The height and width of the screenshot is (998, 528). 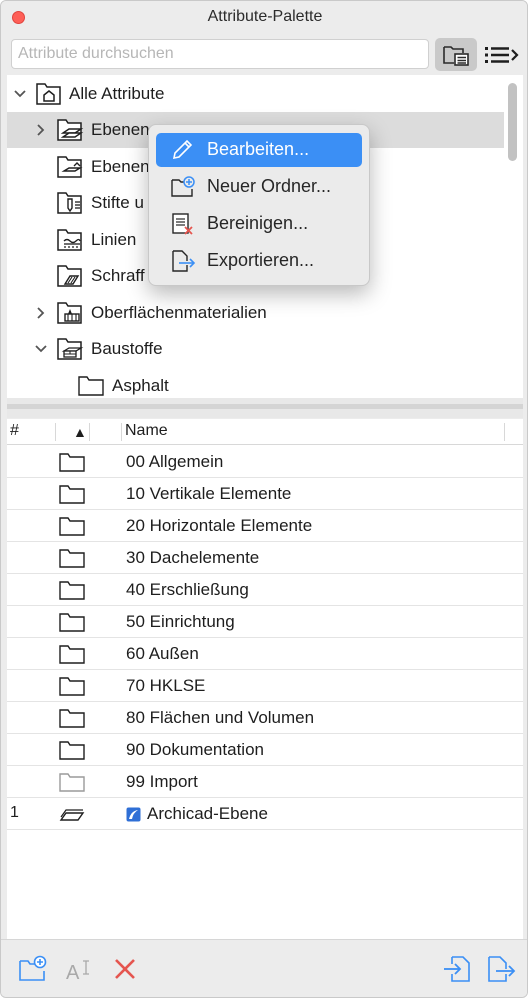 I want to click on bottom-toolbar: A, so click(x=264, y=968).